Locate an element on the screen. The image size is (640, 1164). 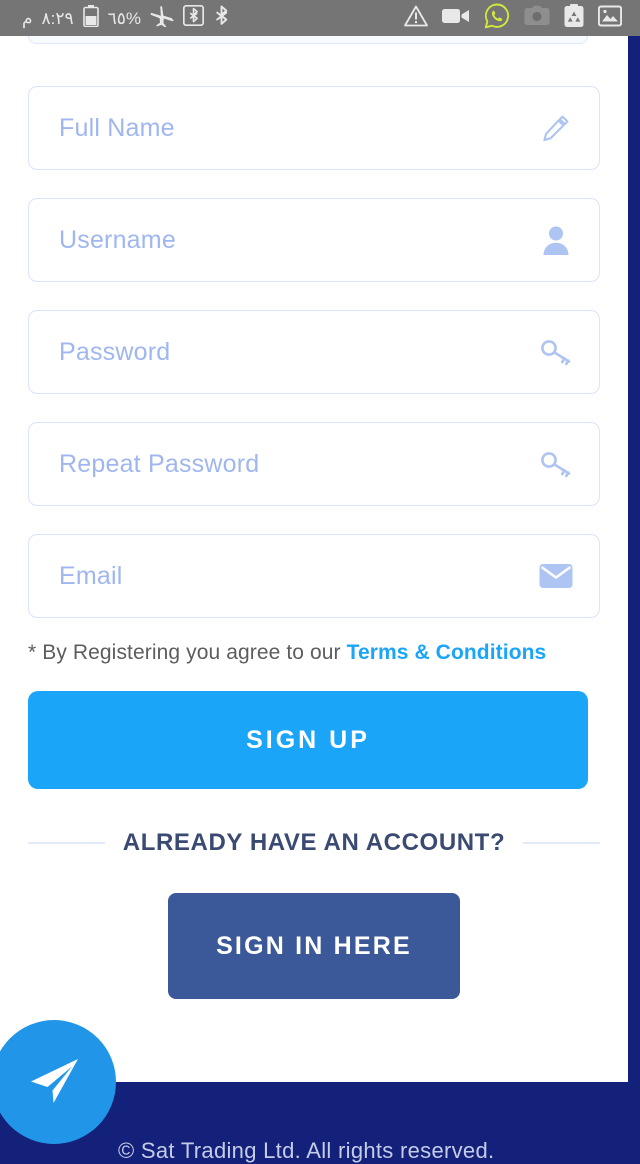
battery-icon is located at coordinates (90, 18).